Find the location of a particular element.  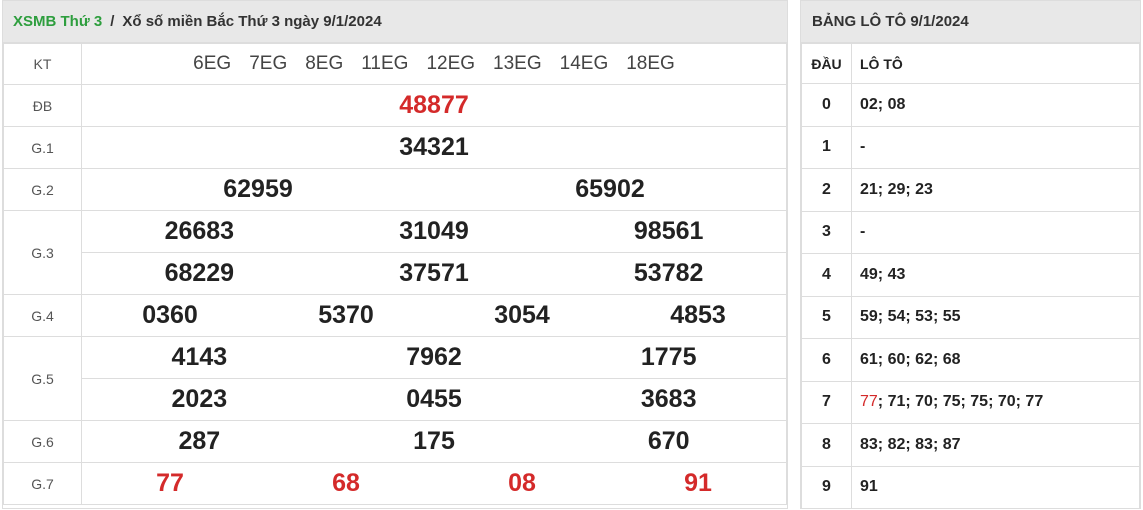

loto-dau: 5 is located at coordinates (826, 317).